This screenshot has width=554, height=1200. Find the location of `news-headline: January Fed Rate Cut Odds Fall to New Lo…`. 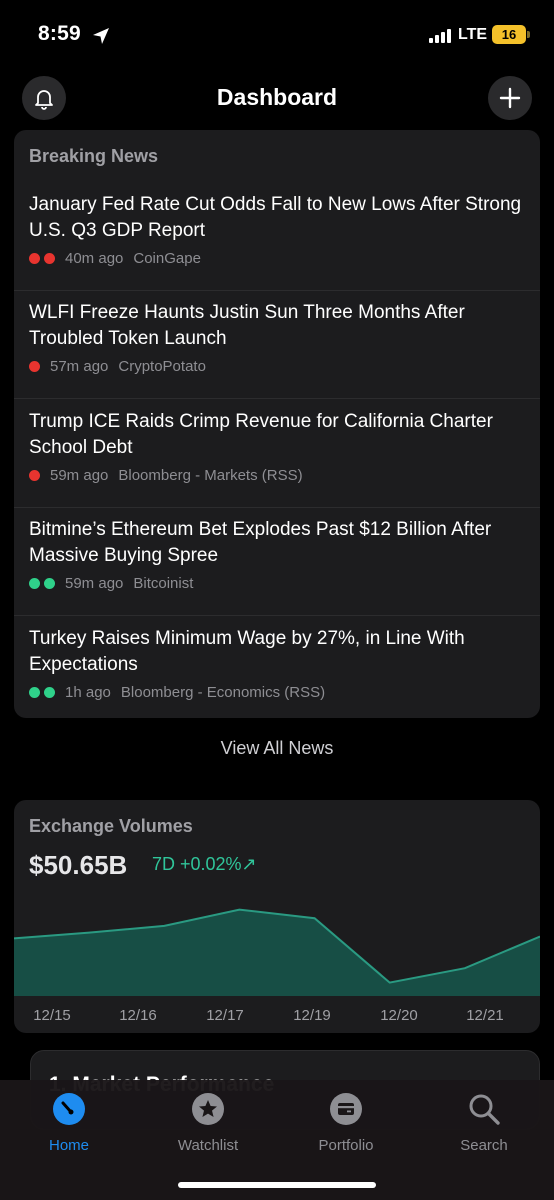

news-headline: January Fed Rate Cut Odds Fall to New Lo… is located at coordinates (275, 217).